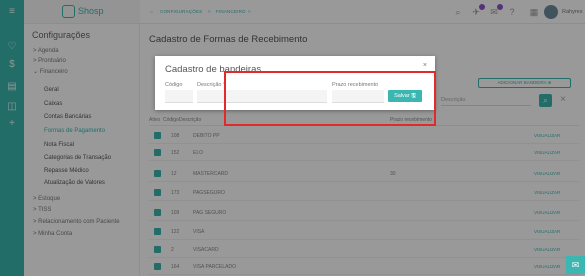 This screenshot has height=276, width=585. What do you see at coordinates (179, 96) in the screenshot?
I see `code-field` at bounding box center [179, 96].